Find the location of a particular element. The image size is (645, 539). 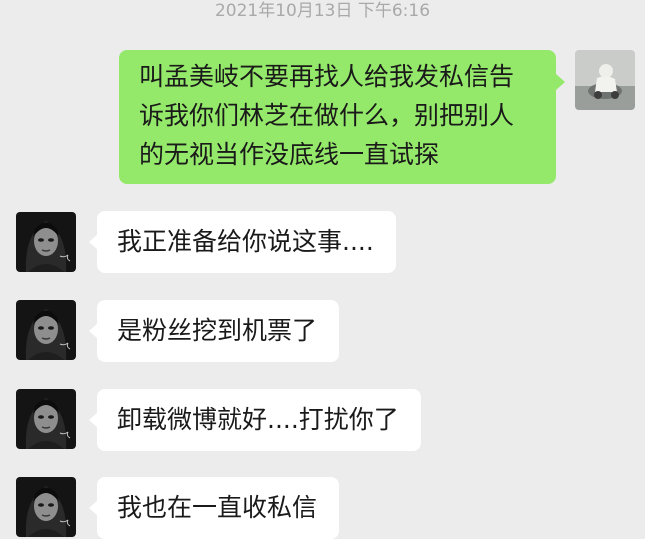

incoming-message-bubble: 卸载微博就好....打扰你了 is located at coordinates (255, 420).